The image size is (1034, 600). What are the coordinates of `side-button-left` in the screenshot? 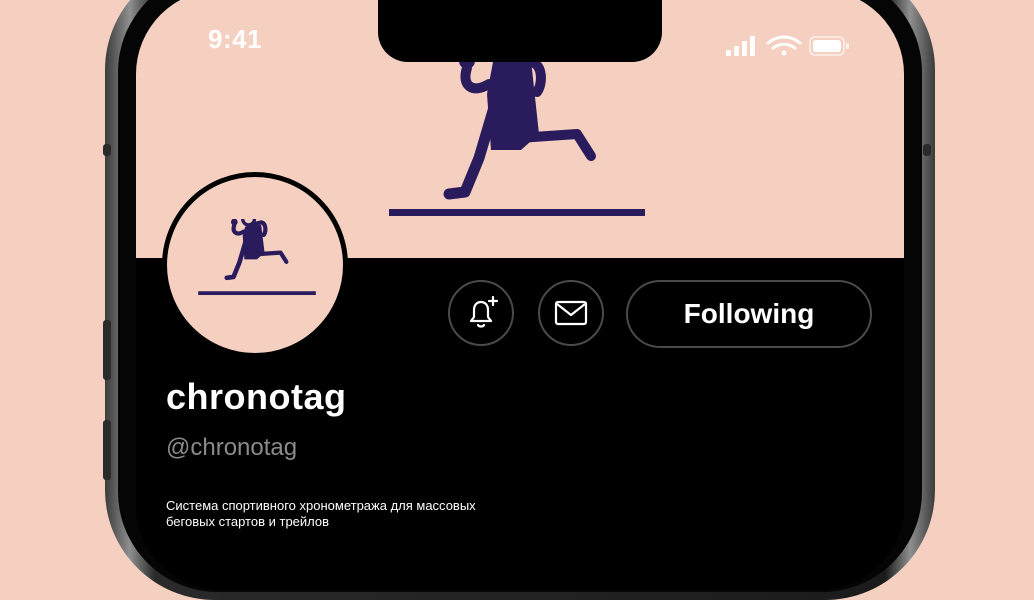 It's located at (107, 150).